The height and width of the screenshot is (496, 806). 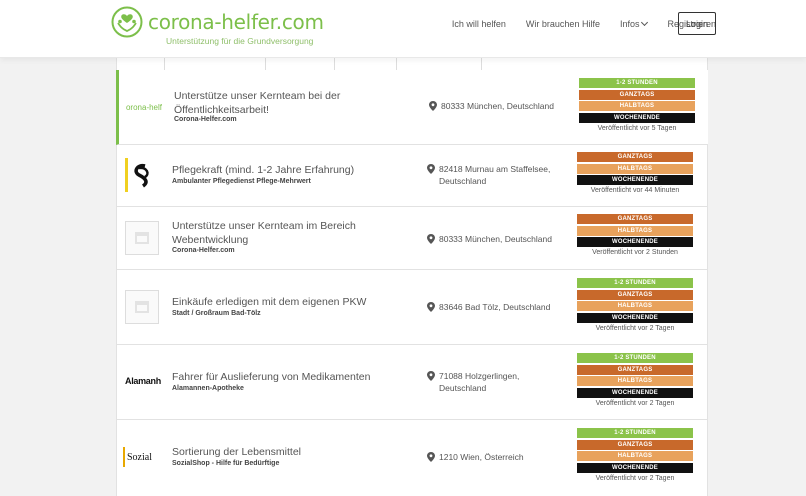 What do you see at coordinates (563, 24) in the screenshot?
I see `nav-wir-brauchen-hilfe: Wir brauchen Hilfe` at bounding box center [563, 24].